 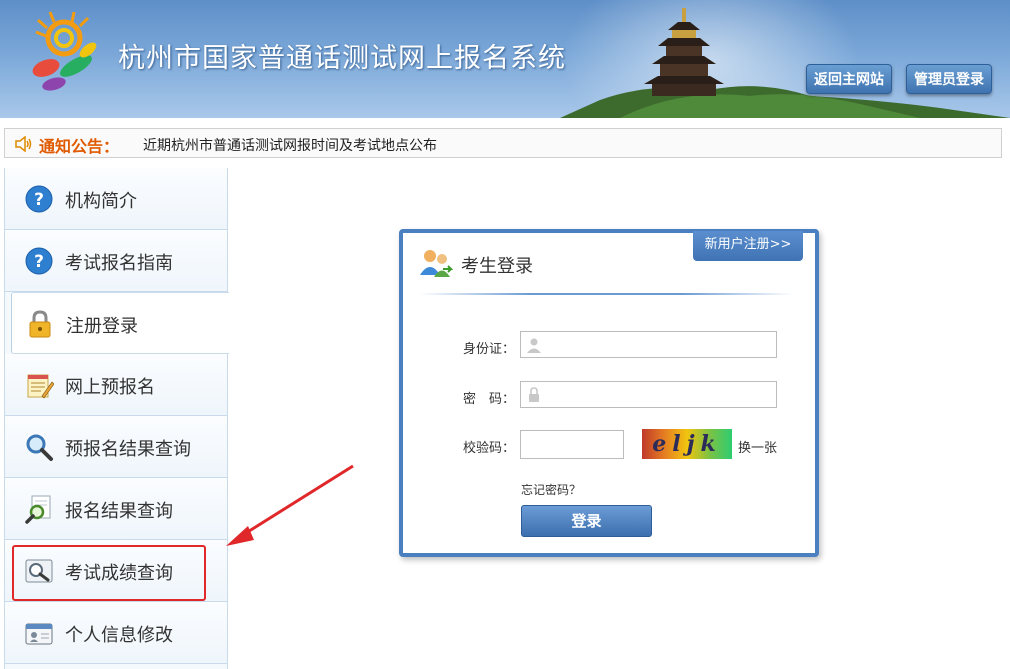 I want to click on password-input, so click(x=648, y=394).